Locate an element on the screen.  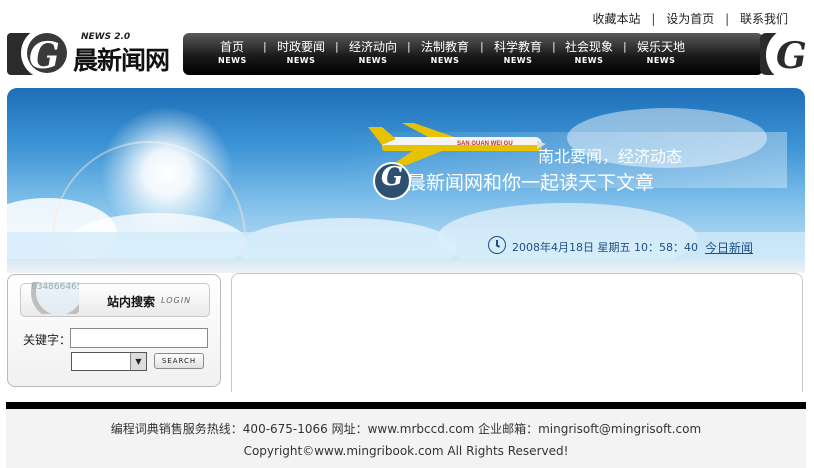
nav-item-entertainment: 娱乐天地 NEWS is located at coordinates (661, 51).